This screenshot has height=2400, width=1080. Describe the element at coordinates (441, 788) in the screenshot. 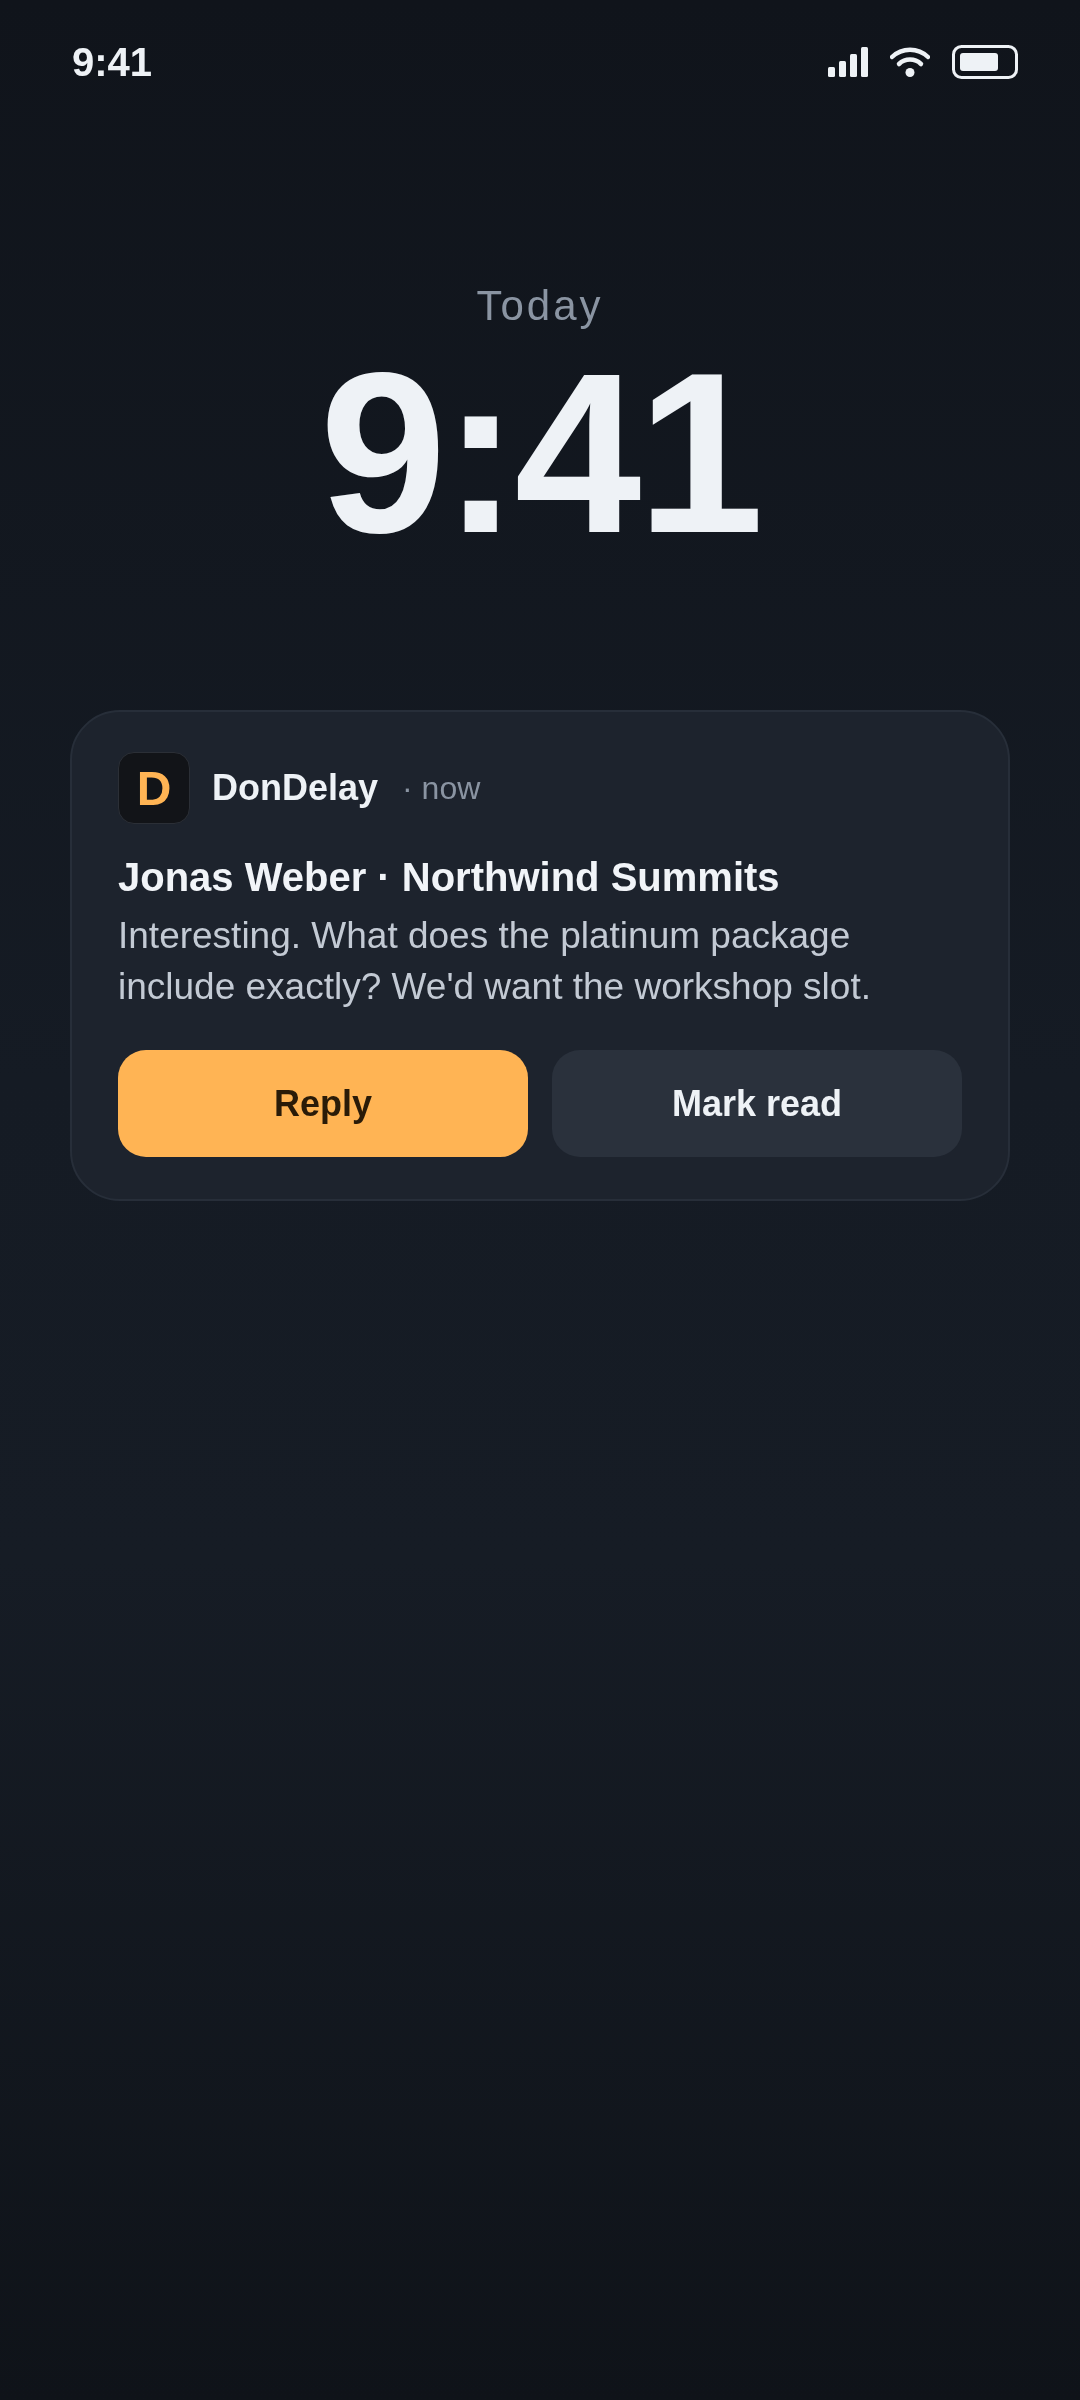

I see `notification-time: · now` at that location.